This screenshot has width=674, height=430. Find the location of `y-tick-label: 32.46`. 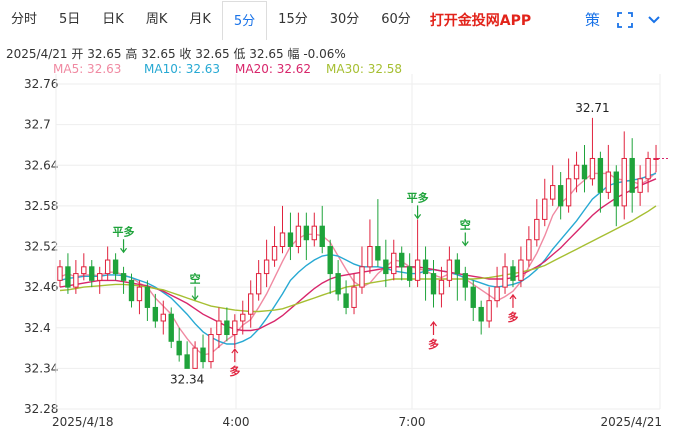

y-tick-label: 32.46 is located at coordinates (41, 287).